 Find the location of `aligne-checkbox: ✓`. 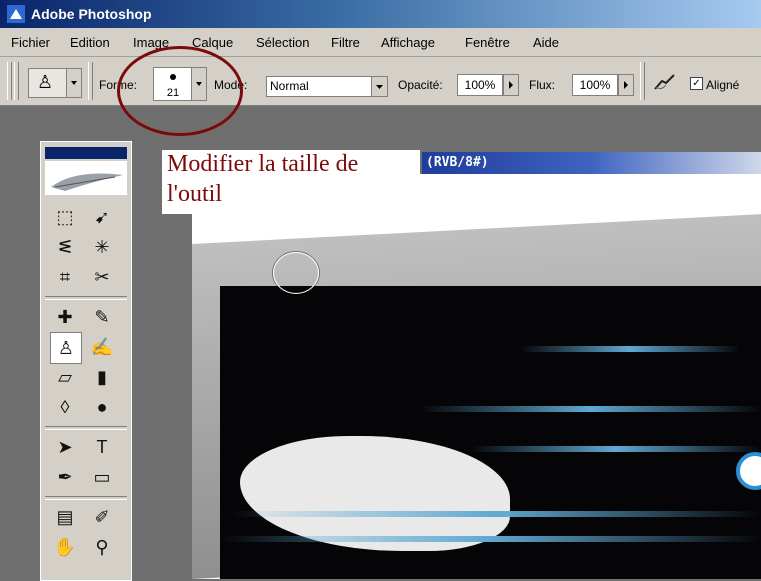

aligne-checkbox: ✓ is located at coordinates (696, 83).